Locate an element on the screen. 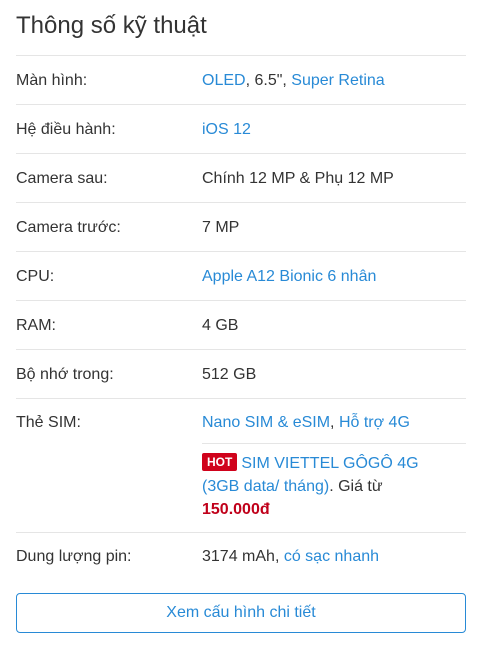 The width and height of the screenshot is (490, 658). spec-label: CPU: is located at coordinates (35, 276).